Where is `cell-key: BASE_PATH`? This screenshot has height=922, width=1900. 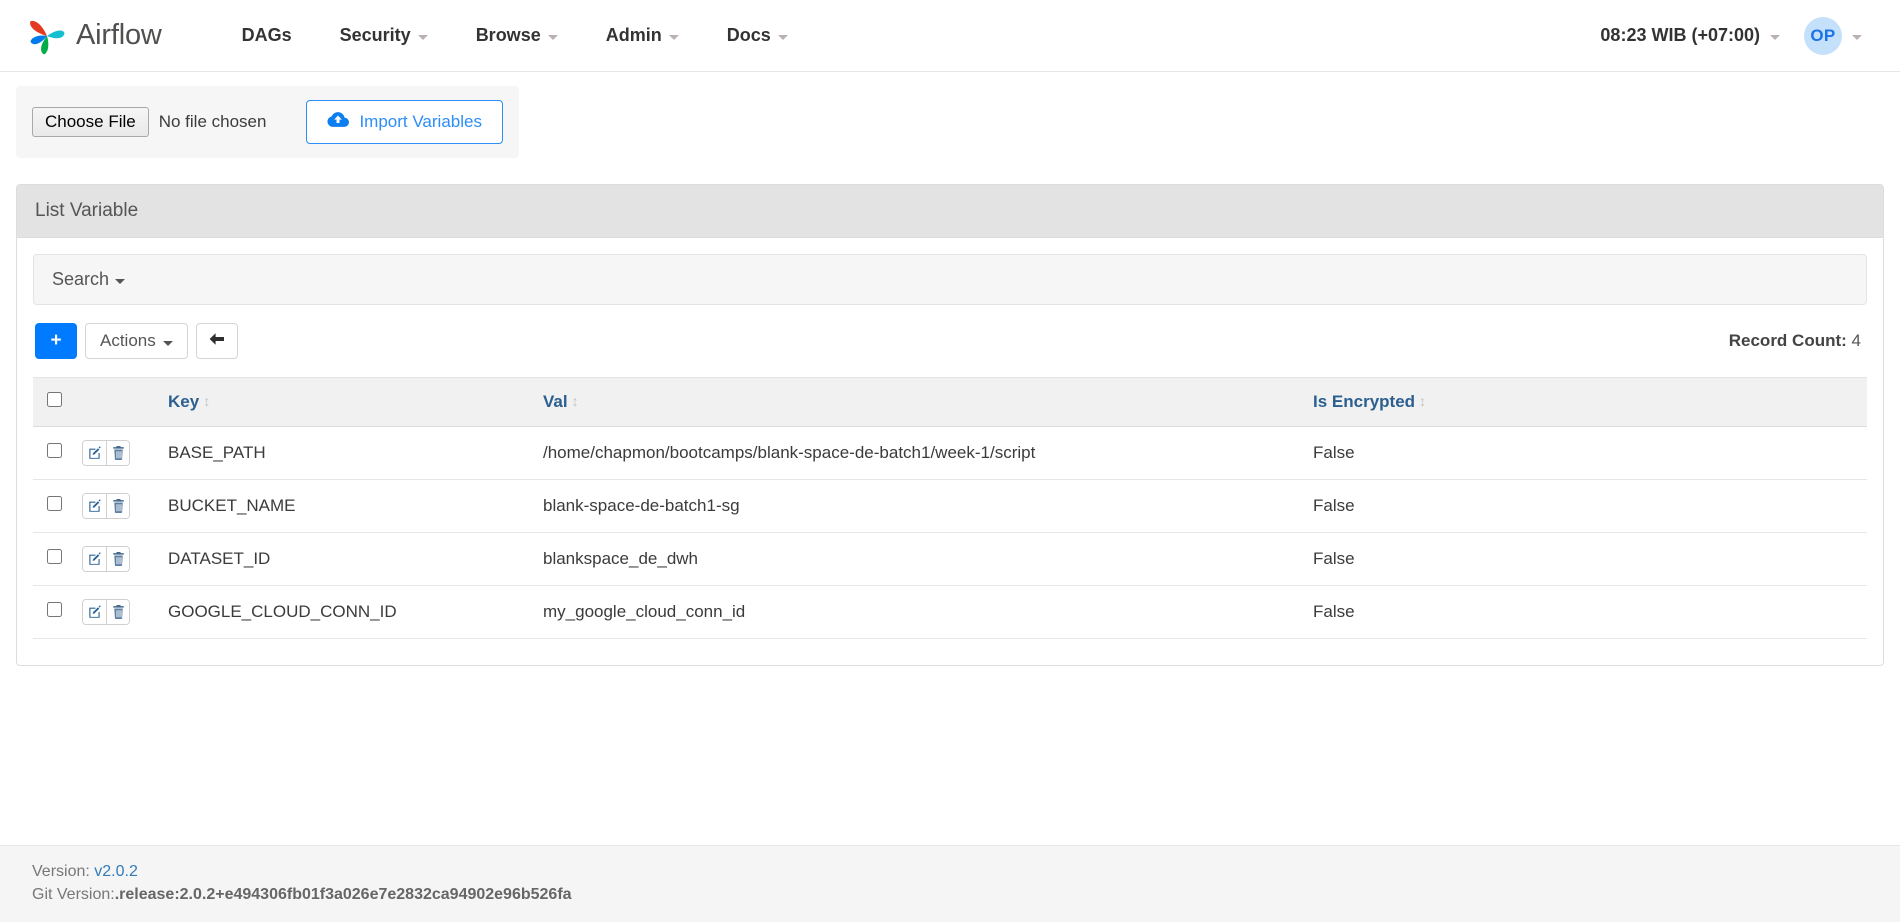 cell-key: BASE_PATH is located at coordinates (345, 453).